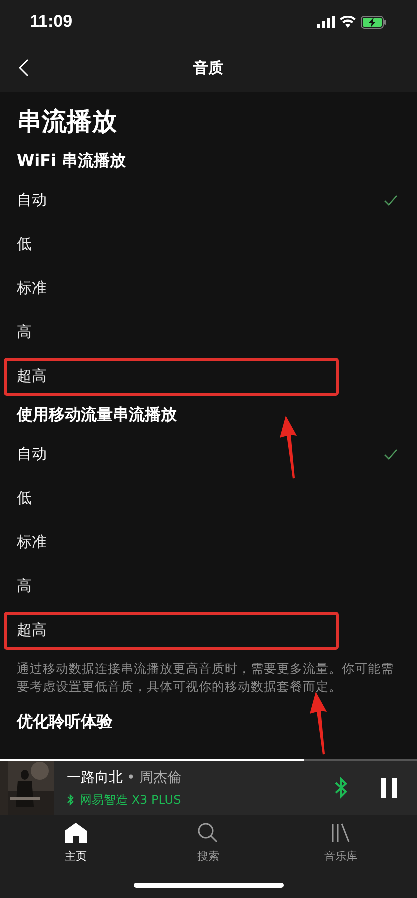  Describe the element at coordinates (95, 778) in the screenshot. I see `track-title: 一路向北` at that location.